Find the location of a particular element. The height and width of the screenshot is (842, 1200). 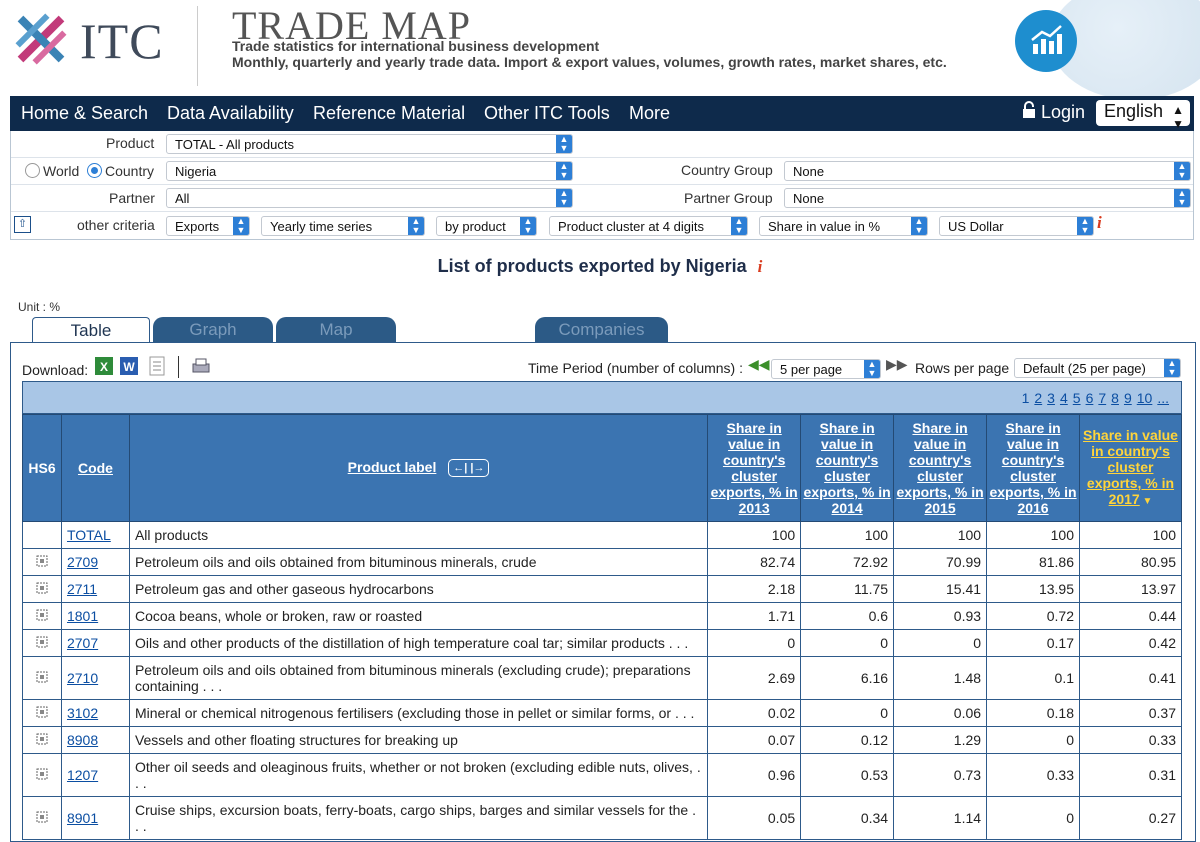

code-cell: 8908 is located at coordinates (95, 740).